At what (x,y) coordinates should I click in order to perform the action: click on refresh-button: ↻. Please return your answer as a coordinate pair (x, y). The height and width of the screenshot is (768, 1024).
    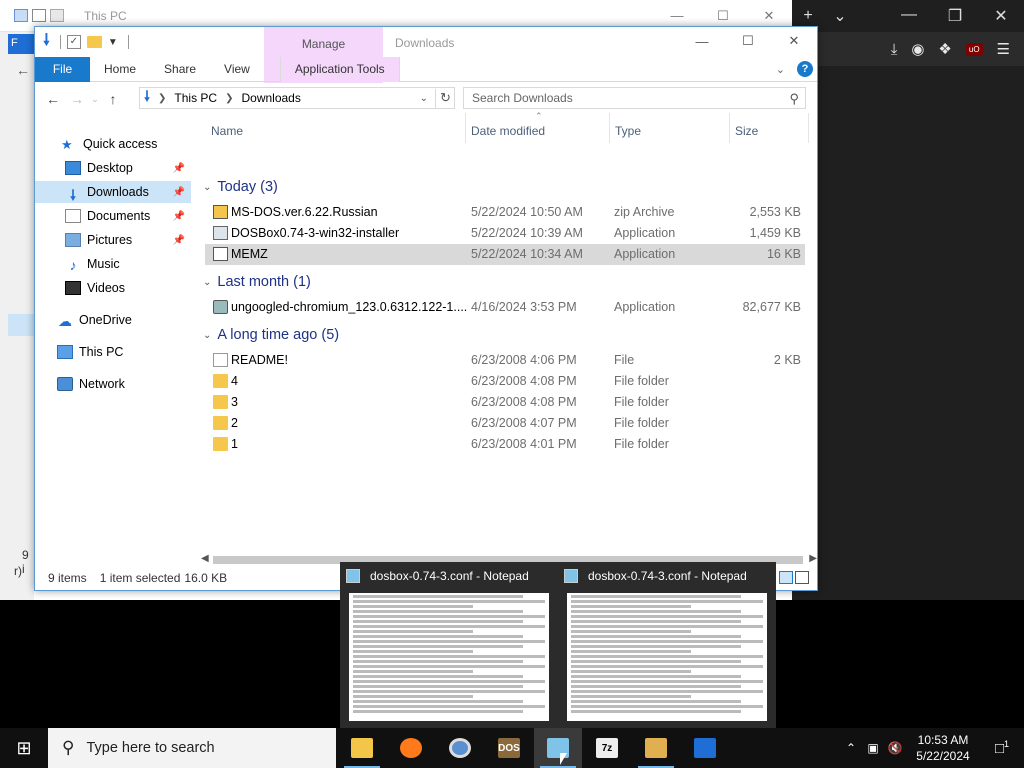
    Looking at the image, I should click on (445, 99).